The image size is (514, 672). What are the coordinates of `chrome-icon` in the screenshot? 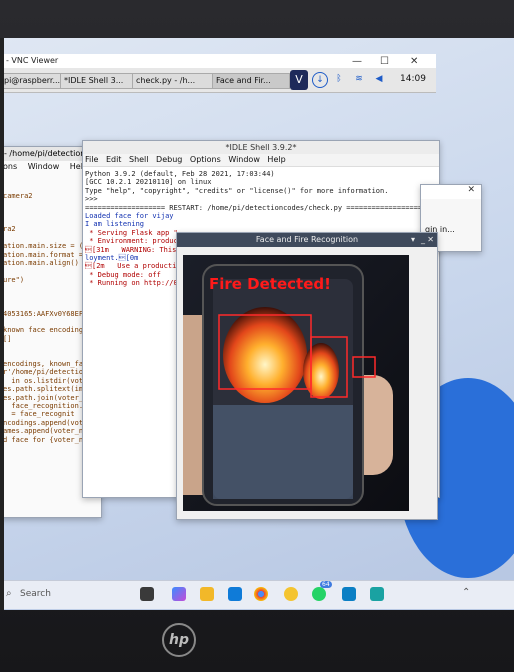 It's located at (261, 594).